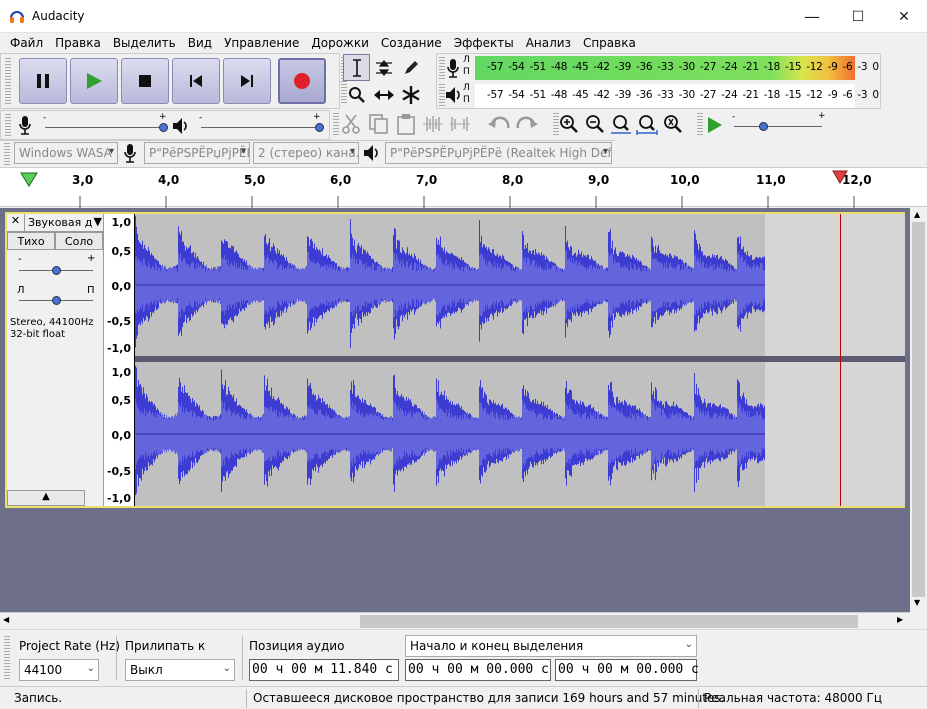 The width and height of the screenshot is (927, 709). What do you see at coordinates (16, 222) in the screenshot?
I see `close-track-icon: ✕` at bounding box center [16, 222].